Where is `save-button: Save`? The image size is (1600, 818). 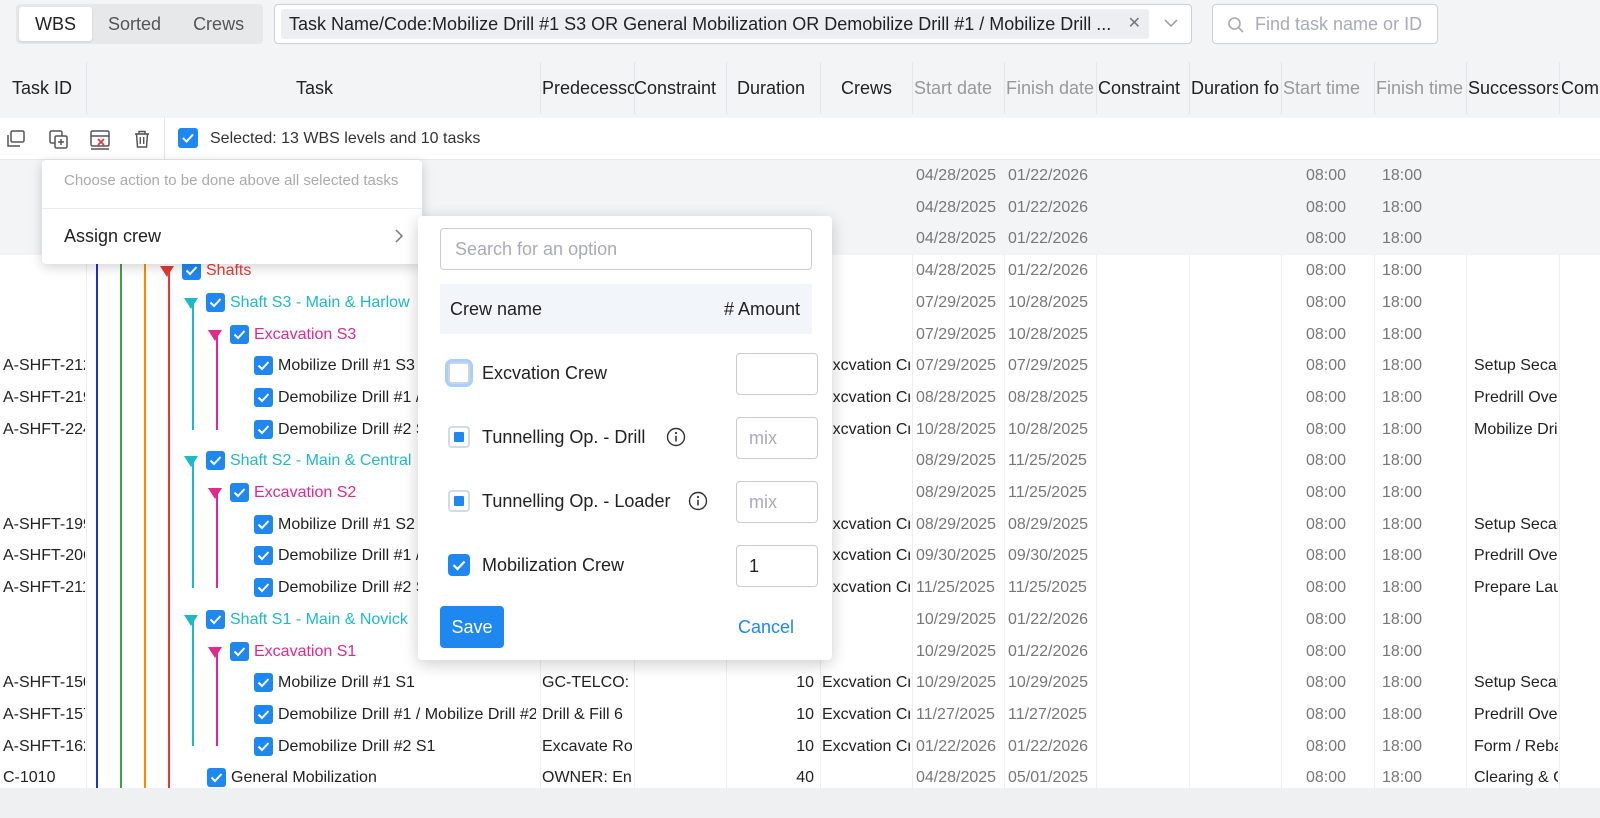
save-button: Save is located at coordinates (472, 627).